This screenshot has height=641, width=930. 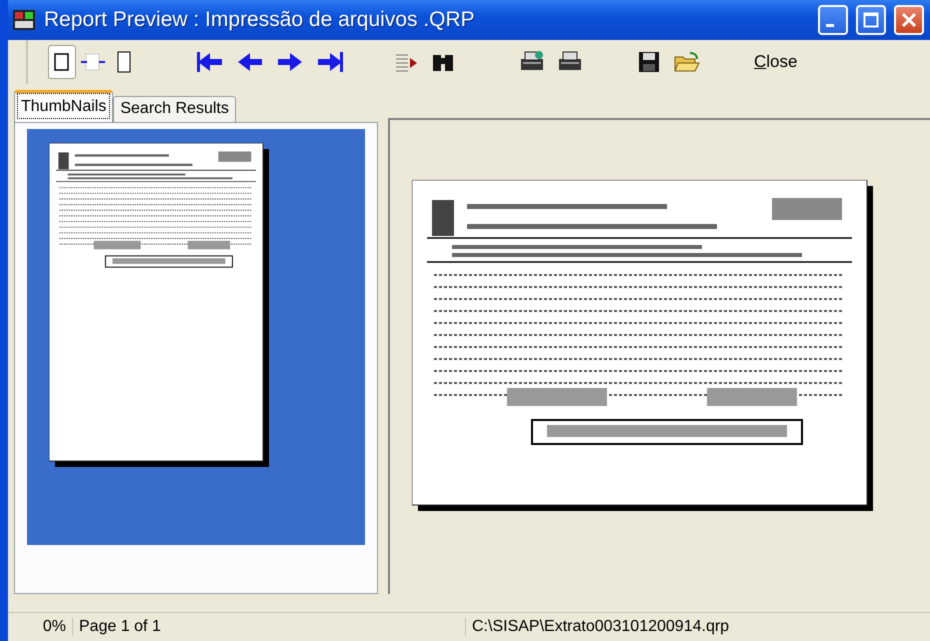 I want to click on file-path-text: C:\SISAP\Extrato003101200914.qrp, so click(x=600, y=627).